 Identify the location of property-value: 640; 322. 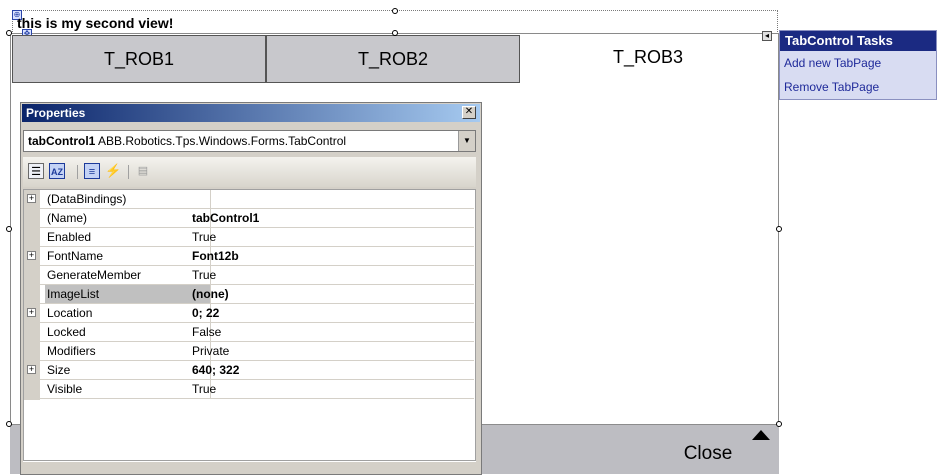
(215, 370).